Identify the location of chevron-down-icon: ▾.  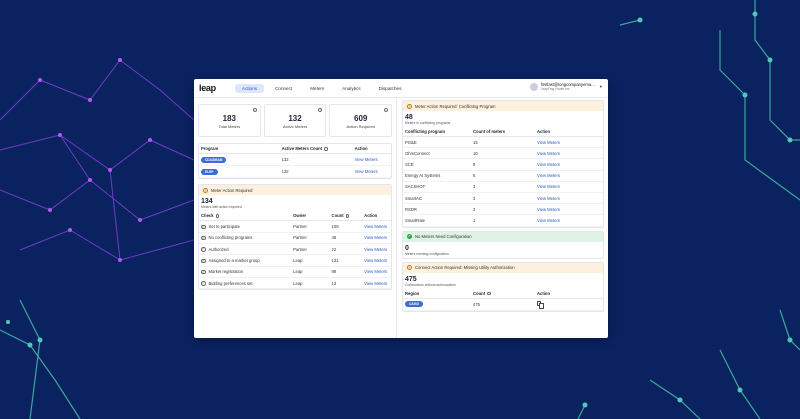
(601, 87).